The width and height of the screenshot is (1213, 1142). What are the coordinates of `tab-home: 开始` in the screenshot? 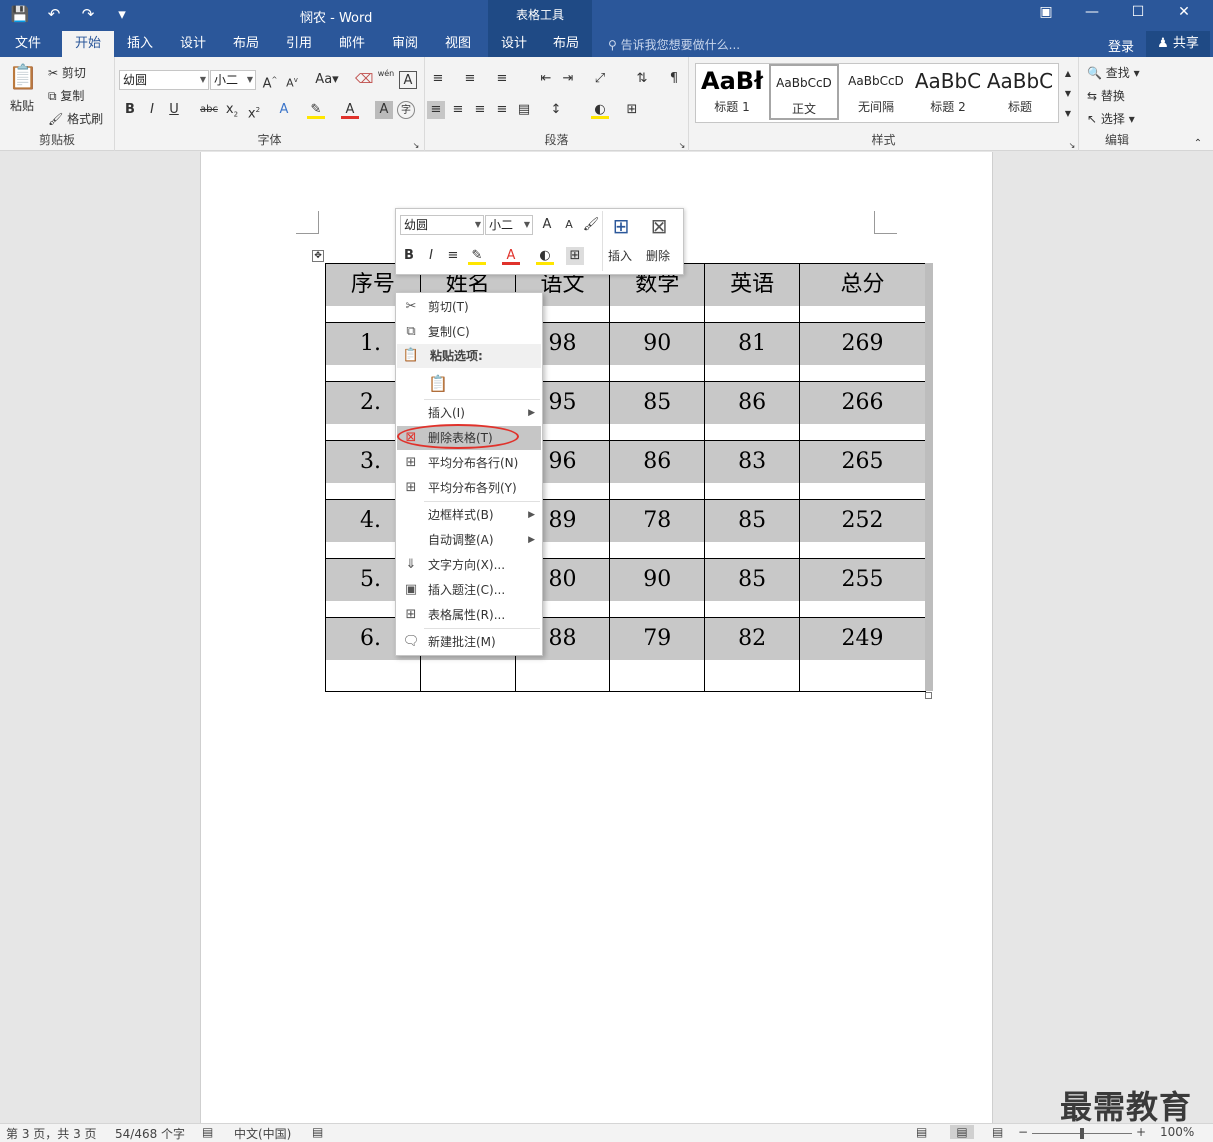 It's located at (88, 44).